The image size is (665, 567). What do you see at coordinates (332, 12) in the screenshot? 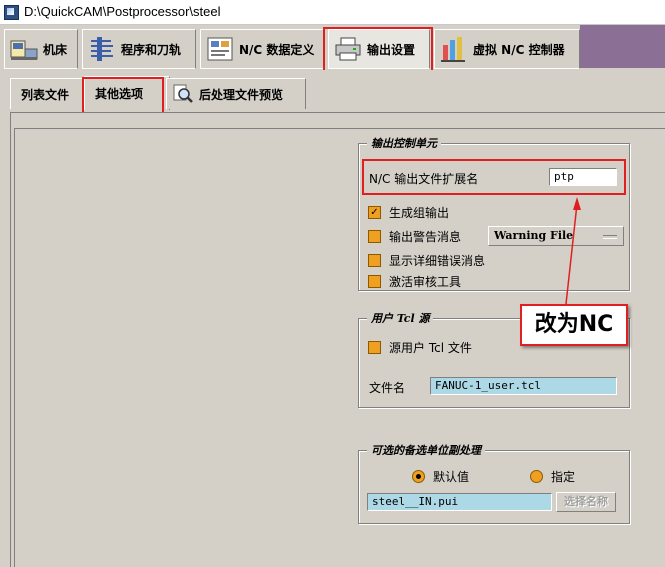
I see `title-bar: D:\QuickCAM\Postprocessor\steel` at bounding box center [332, 12].